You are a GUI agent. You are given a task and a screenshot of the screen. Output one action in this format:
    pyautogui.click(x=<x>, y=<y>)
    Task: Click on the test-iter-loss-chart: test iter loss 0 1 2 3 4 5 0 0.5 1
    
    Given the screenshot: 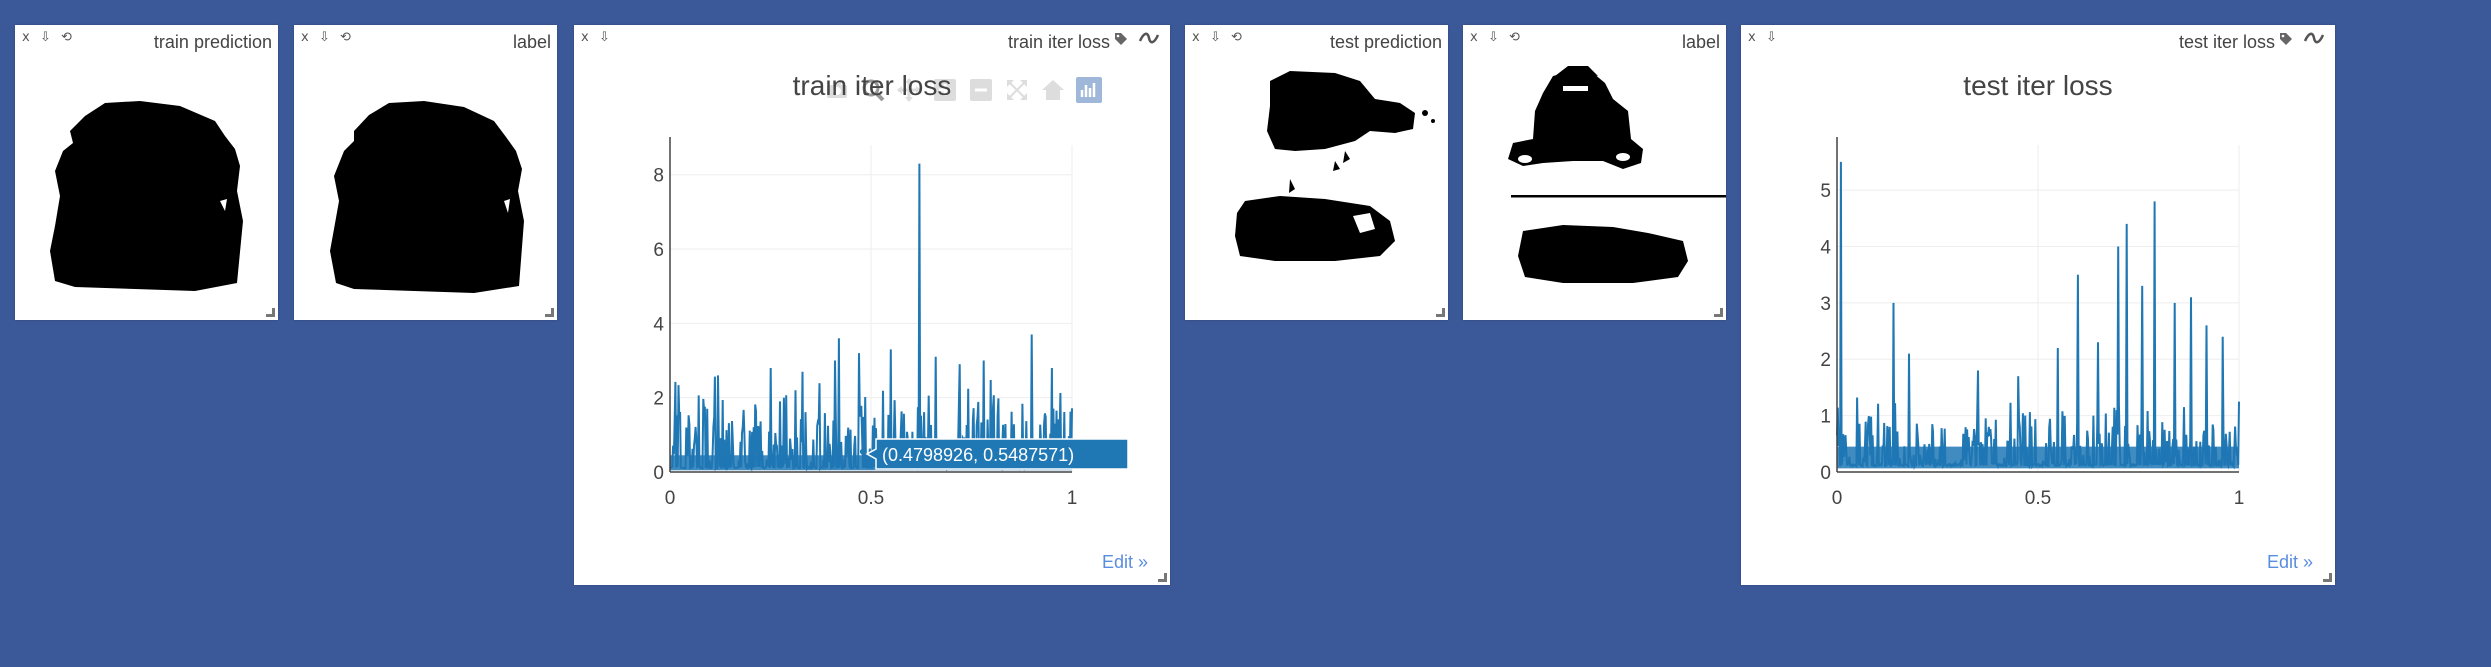 What is the action you would take?
    pyautogui.click(x=2032, y=289)
    